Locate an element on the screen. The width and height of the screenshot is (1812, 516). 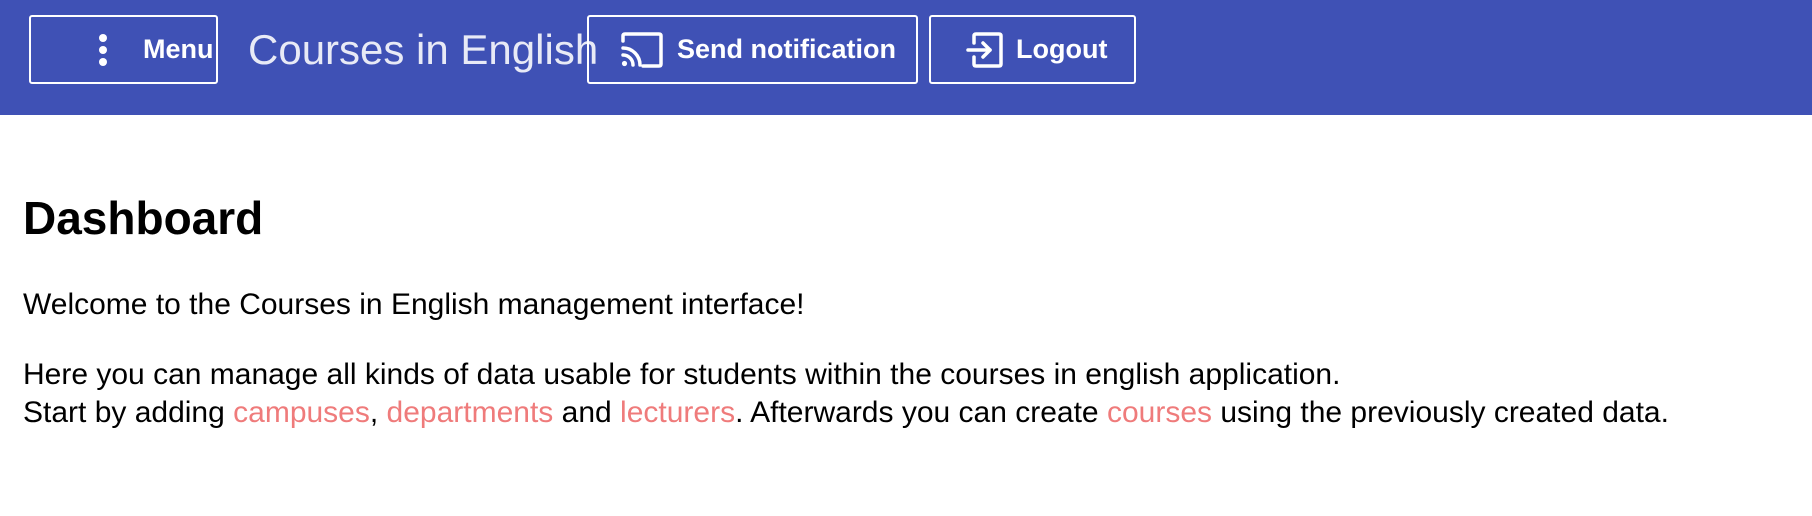
logout-label: Logout is located at coordinates (1062, 49).